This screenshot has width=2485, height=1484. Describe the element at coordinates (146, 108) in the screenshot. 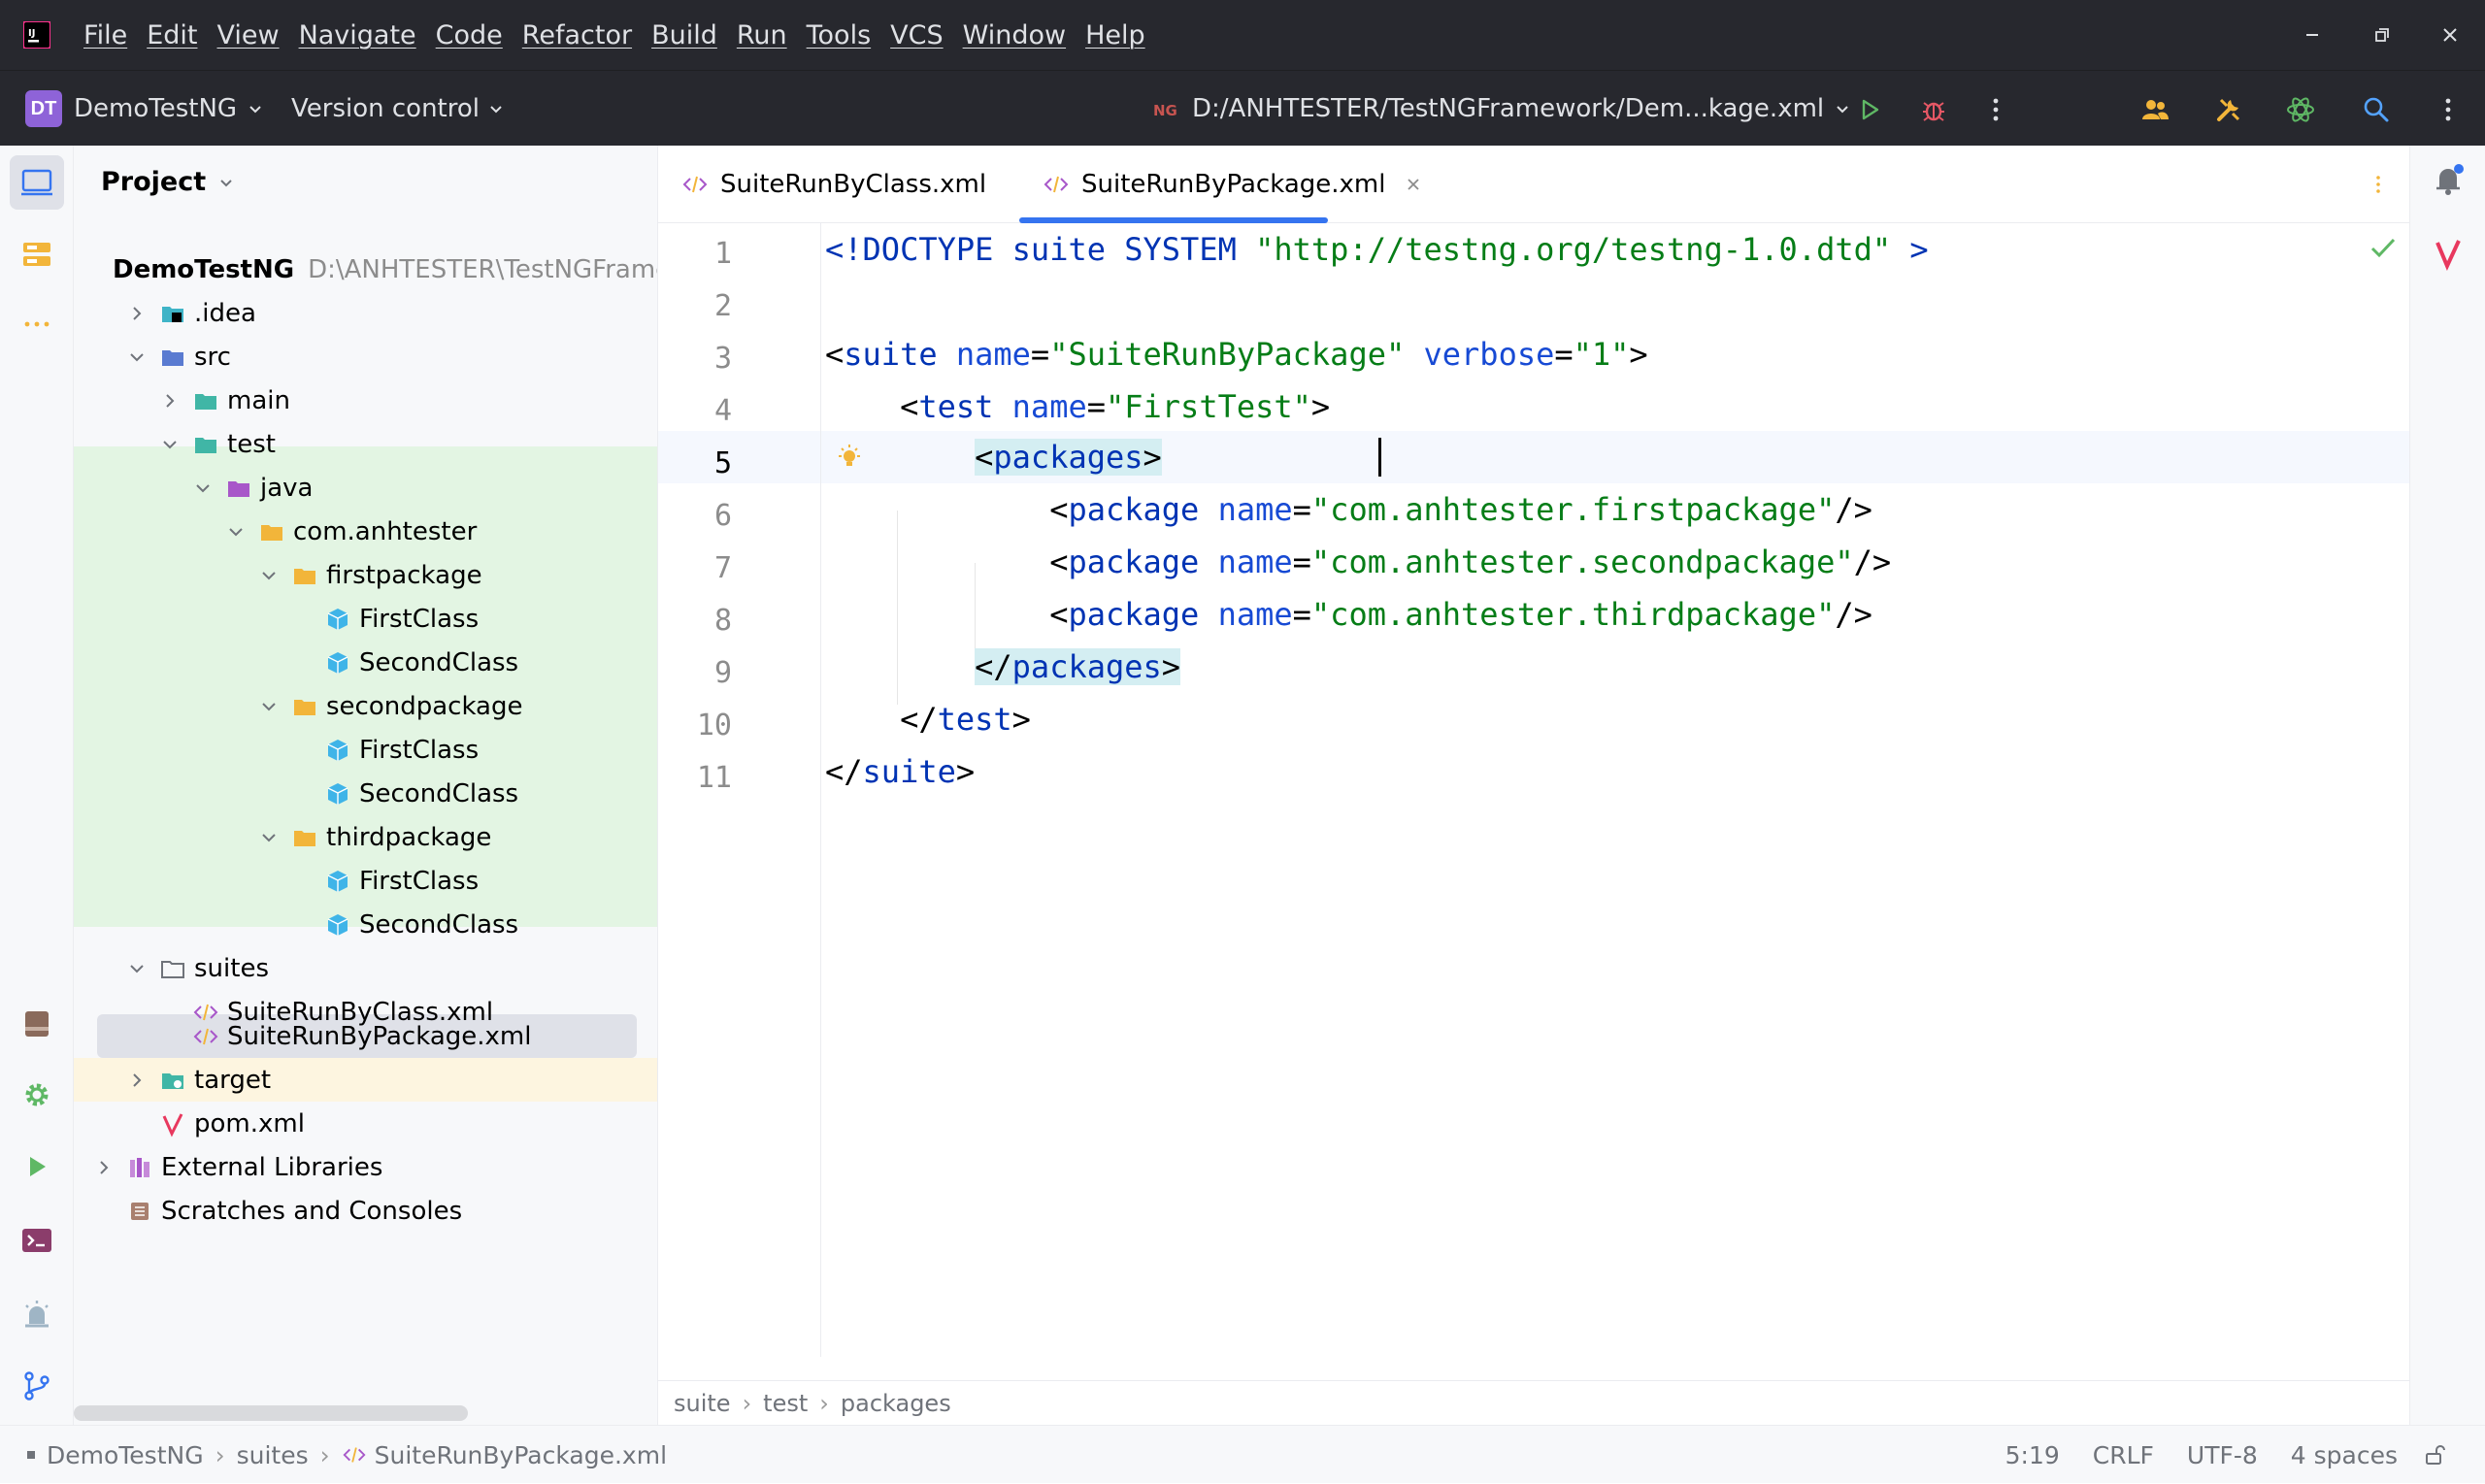

I see `project-widget: DT DemoTestNG` at that location.